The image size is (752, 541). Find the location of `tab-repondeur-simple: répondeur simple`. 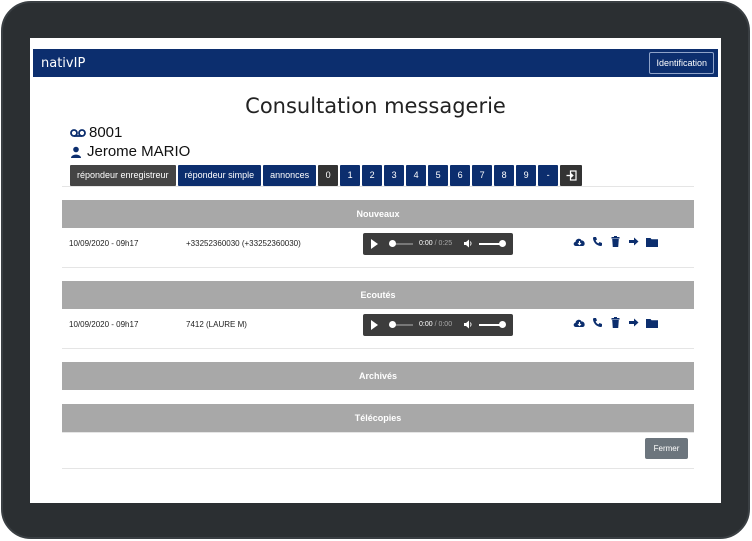

tab-repondeur-simple: répondeur simple is located at coordinates (219, 175).